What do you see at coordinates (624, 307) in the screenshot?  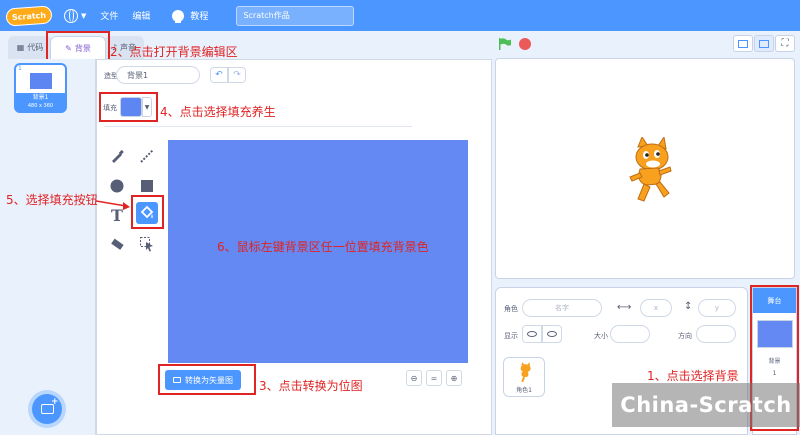 I see `x-arrow-icon: ⟷` at bounding box center [624, 307].